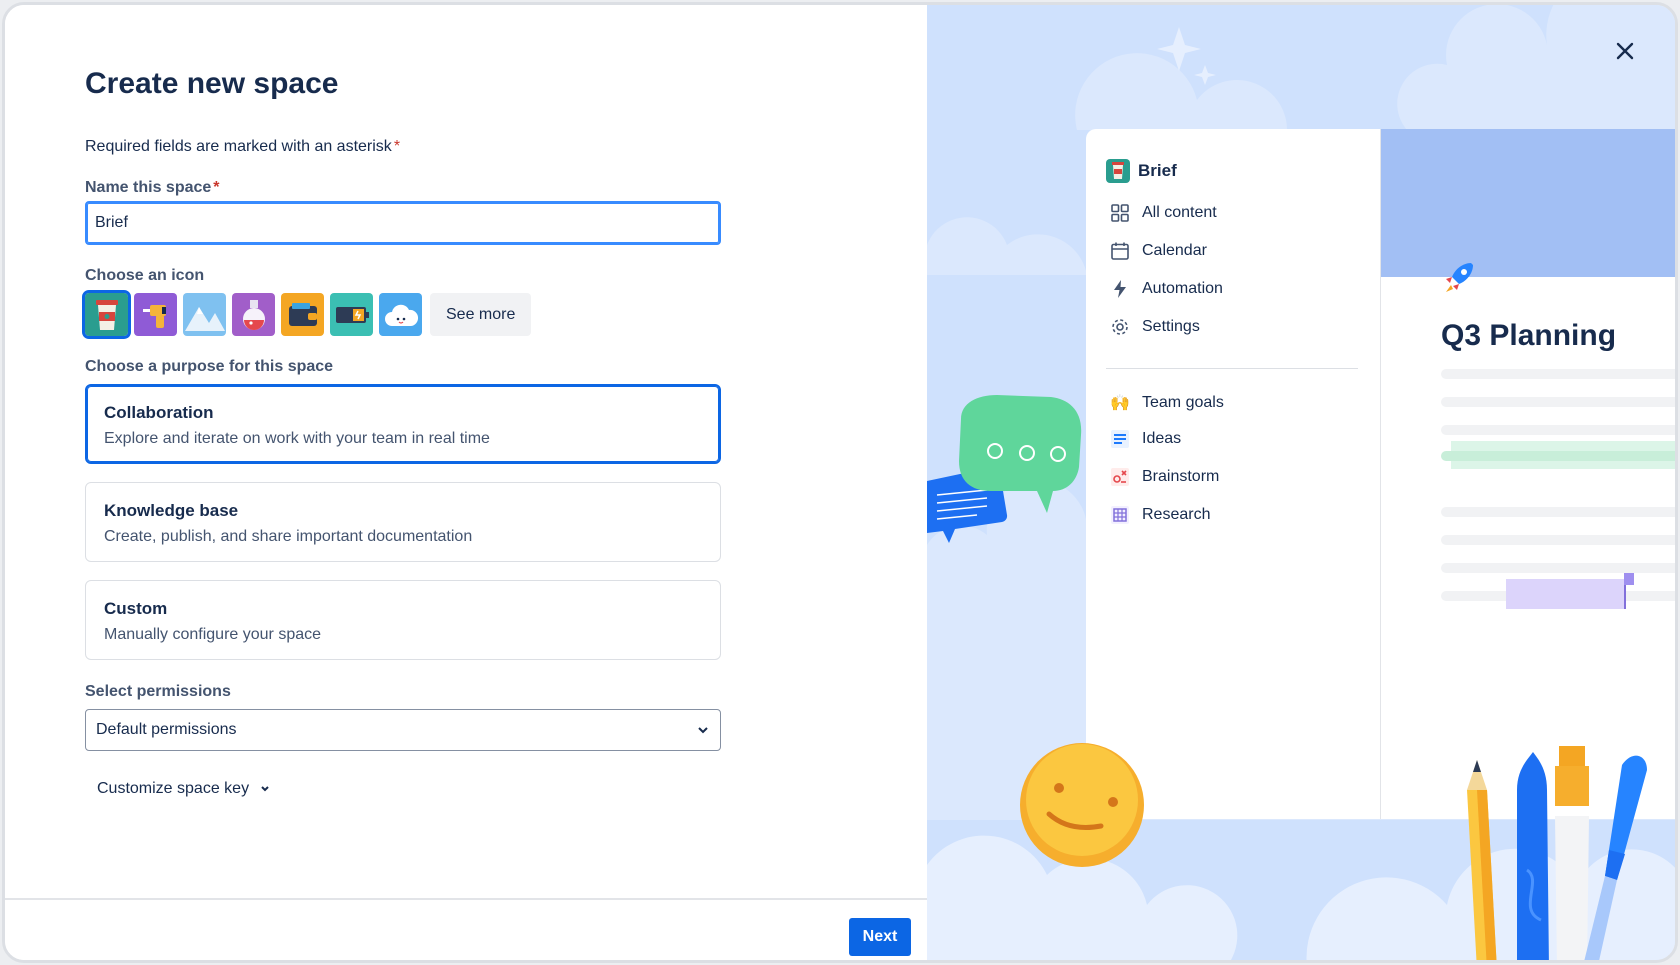 The image size is (1680, 965). I want to click on cursor-flag, so click(1629, 579).